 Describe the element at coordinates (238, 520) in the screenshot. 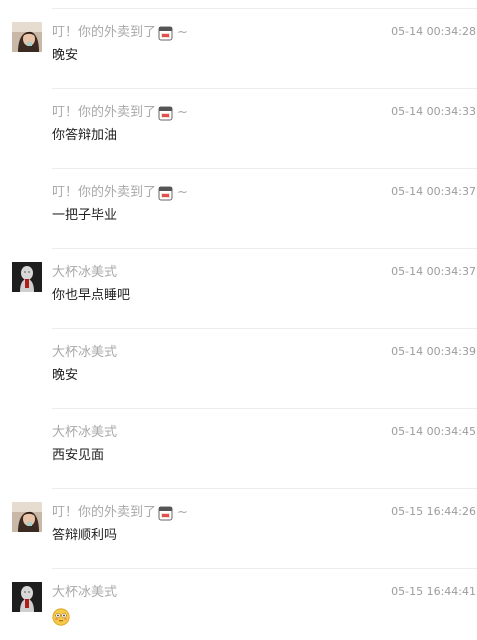

I see `message-row: 叮！你的外卖到了 ~ 05-15 16:44:26 答辩顺利吗` at that location.